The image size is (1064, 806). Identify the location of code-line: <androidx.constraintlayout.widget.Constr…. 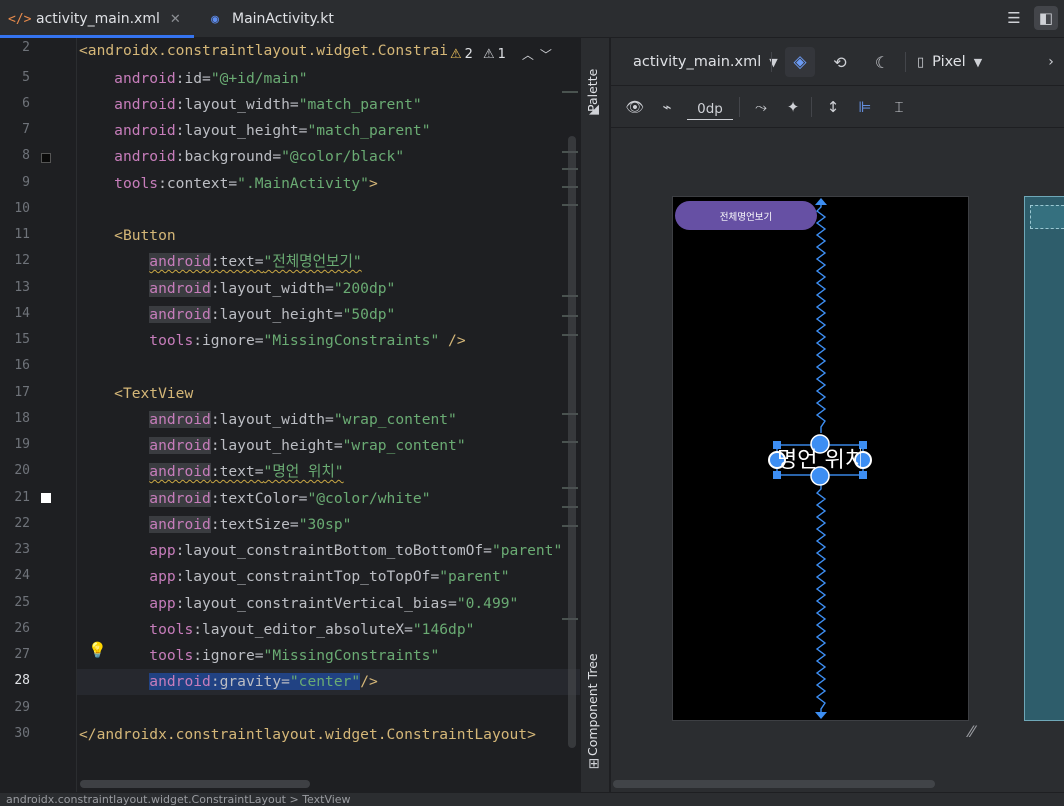
(263, 51).